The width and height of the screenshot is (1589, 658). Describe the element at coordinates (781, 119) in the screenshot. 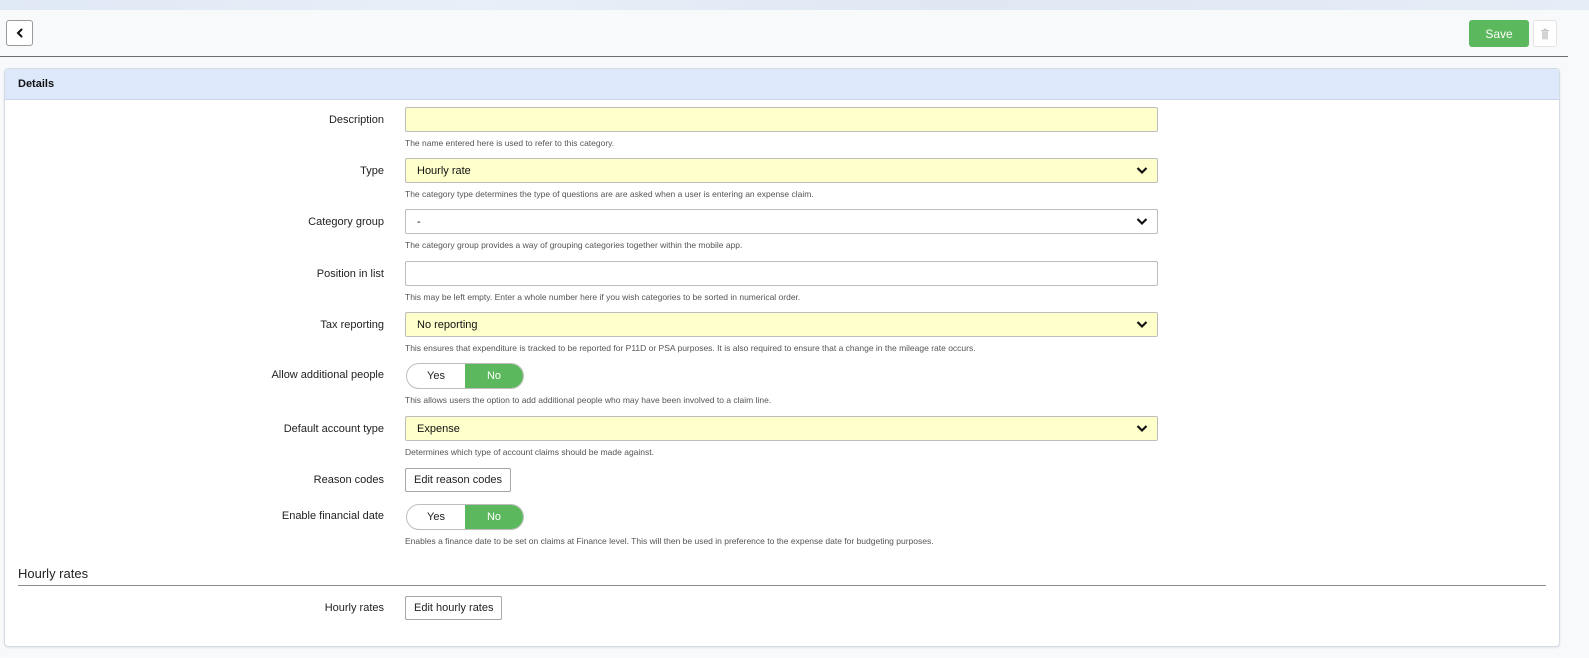

I see `description-input` at that location.